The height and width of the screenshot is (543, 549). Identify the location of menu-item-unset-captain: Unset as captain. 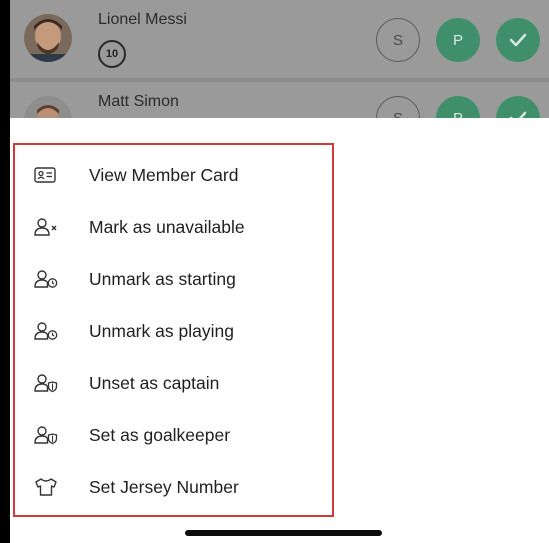
(173, 381).